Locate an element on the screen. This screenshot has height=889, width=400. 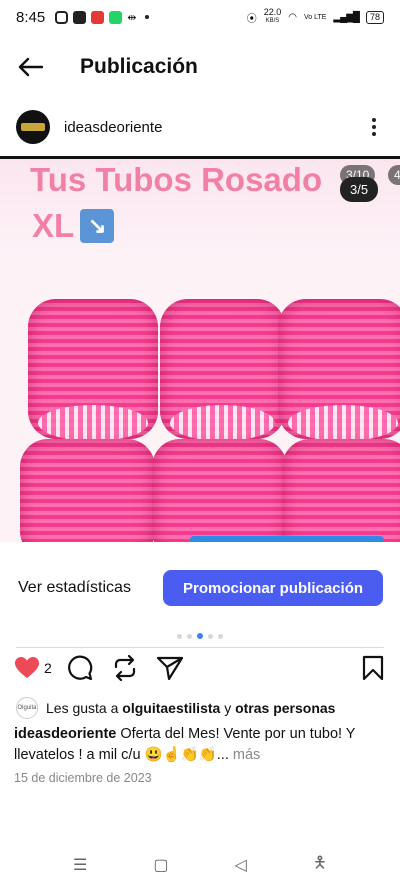
post-username: ideasdeoriente is located at coordinates (113, 127).